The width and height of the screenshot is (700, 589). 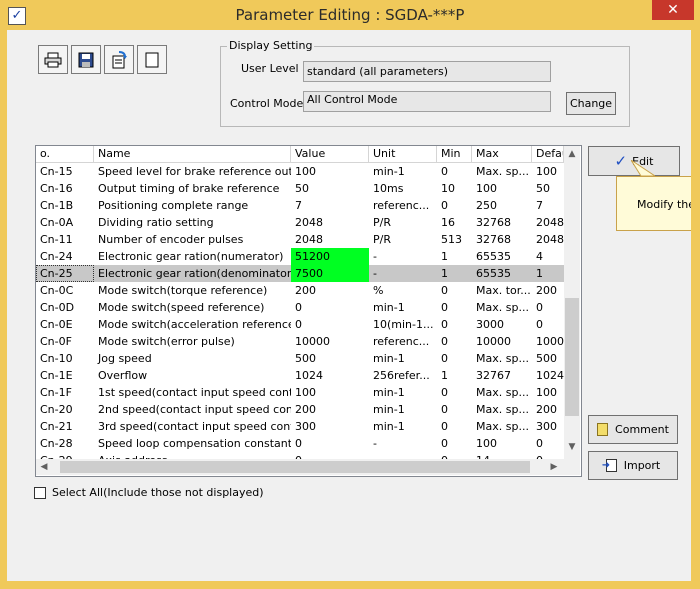 I want to click on cell-value: 100, so click(x=305, y=392).